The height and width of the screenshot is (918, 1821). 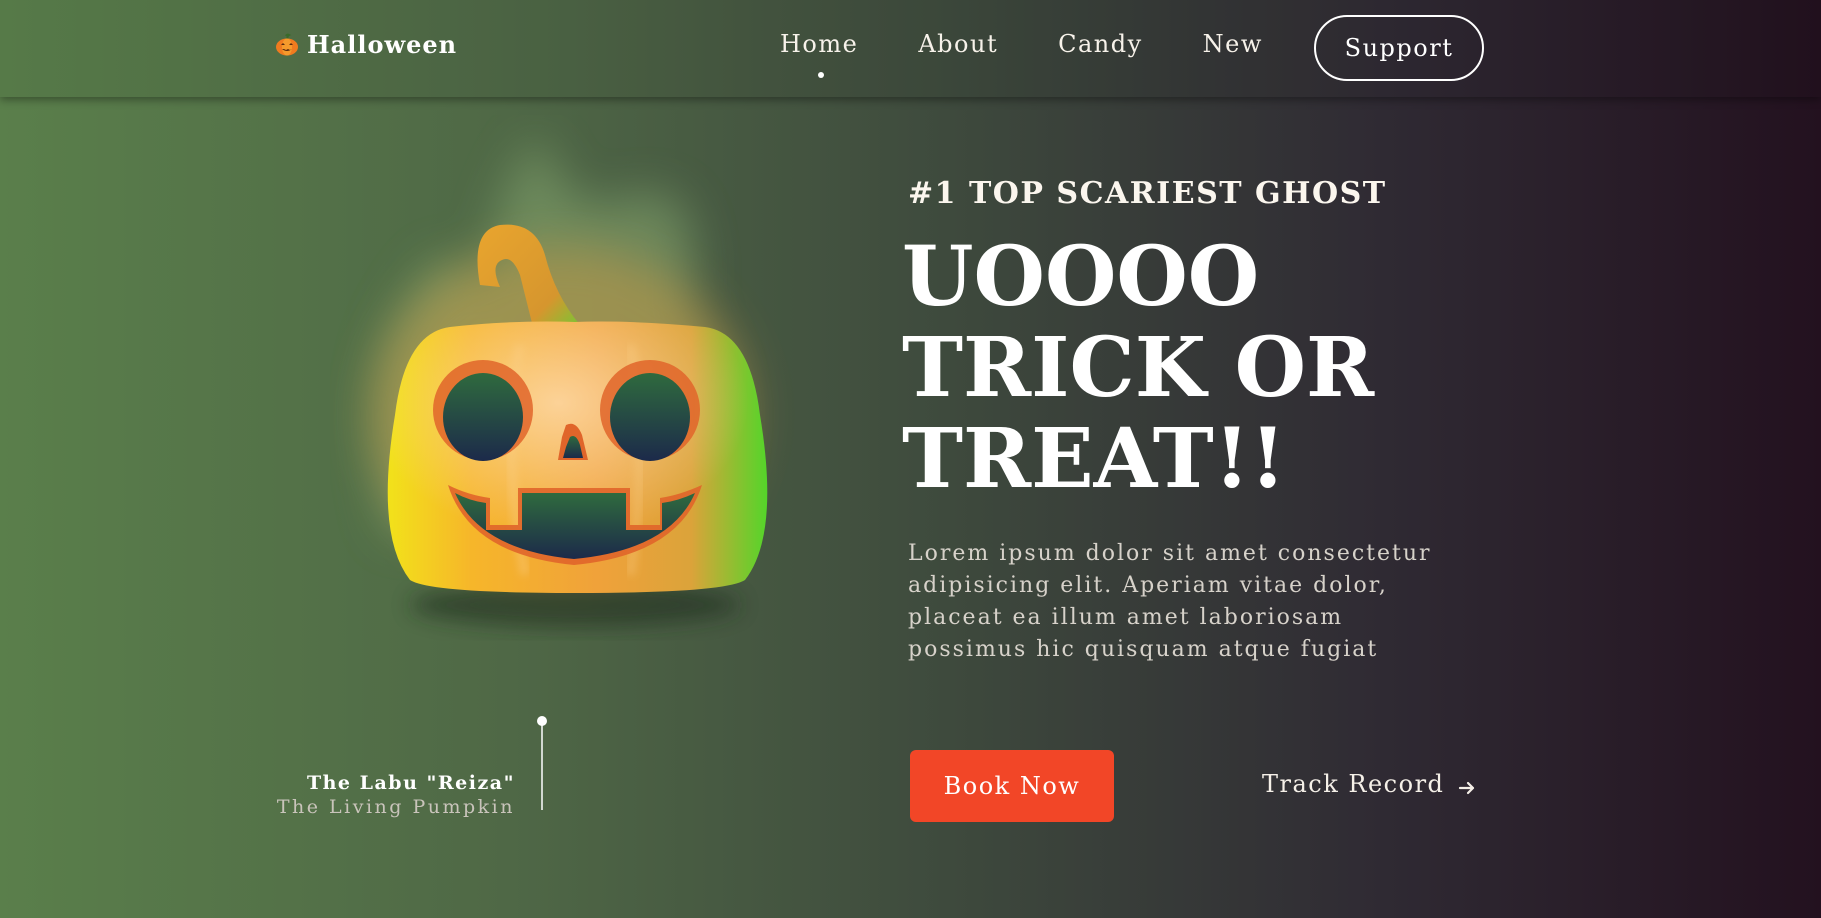 I want to click on support-button-label: Support, so click(x=1399, y=48).